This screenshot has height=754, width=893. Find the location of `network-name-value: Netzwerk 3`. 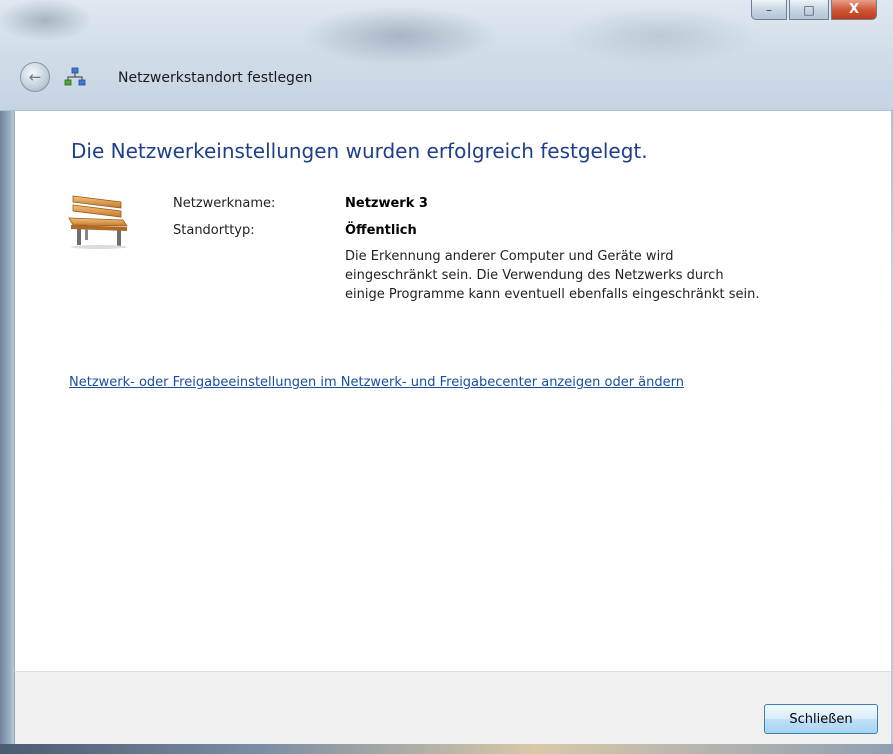

network-name-value: Netzwerk 3 is located at coordinates (386, 203).